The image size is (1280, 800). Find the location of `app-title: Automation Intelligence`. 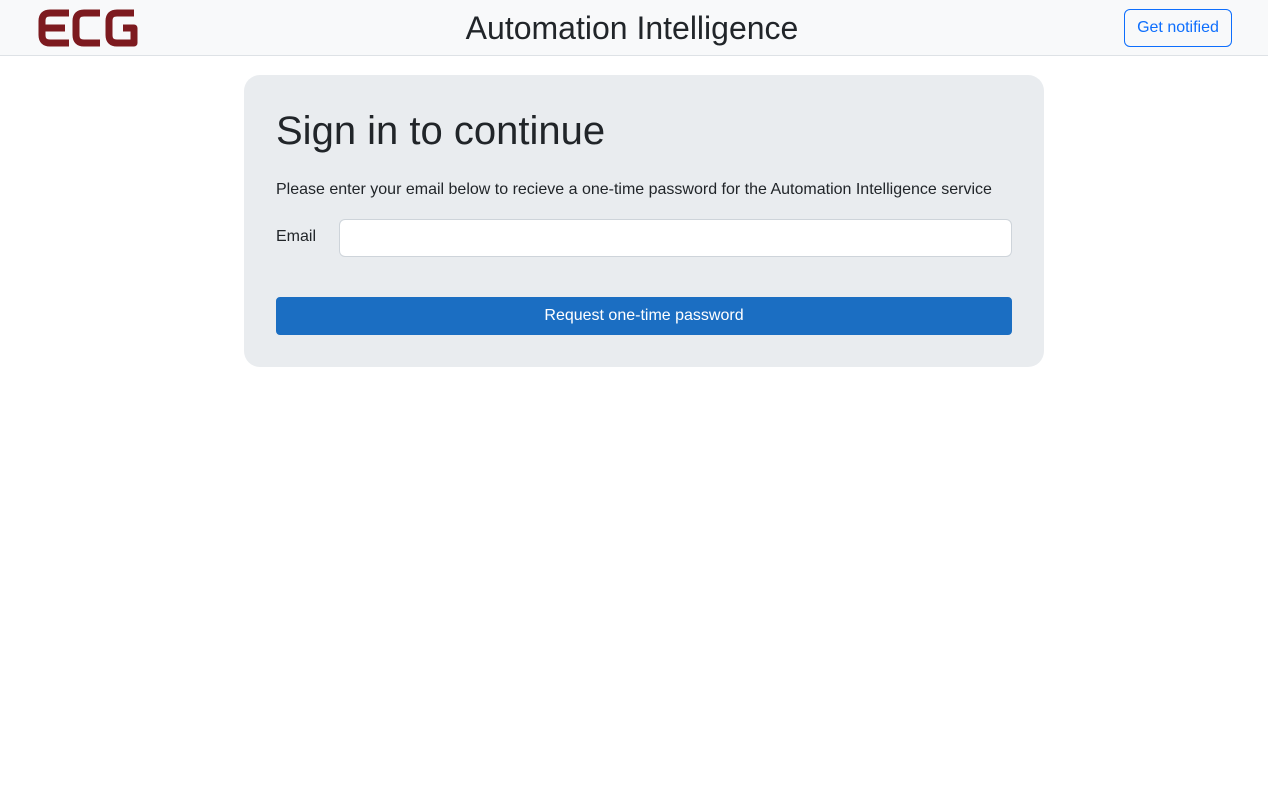

app-title: Automation Intelligence is located at coordinates (632, 28).